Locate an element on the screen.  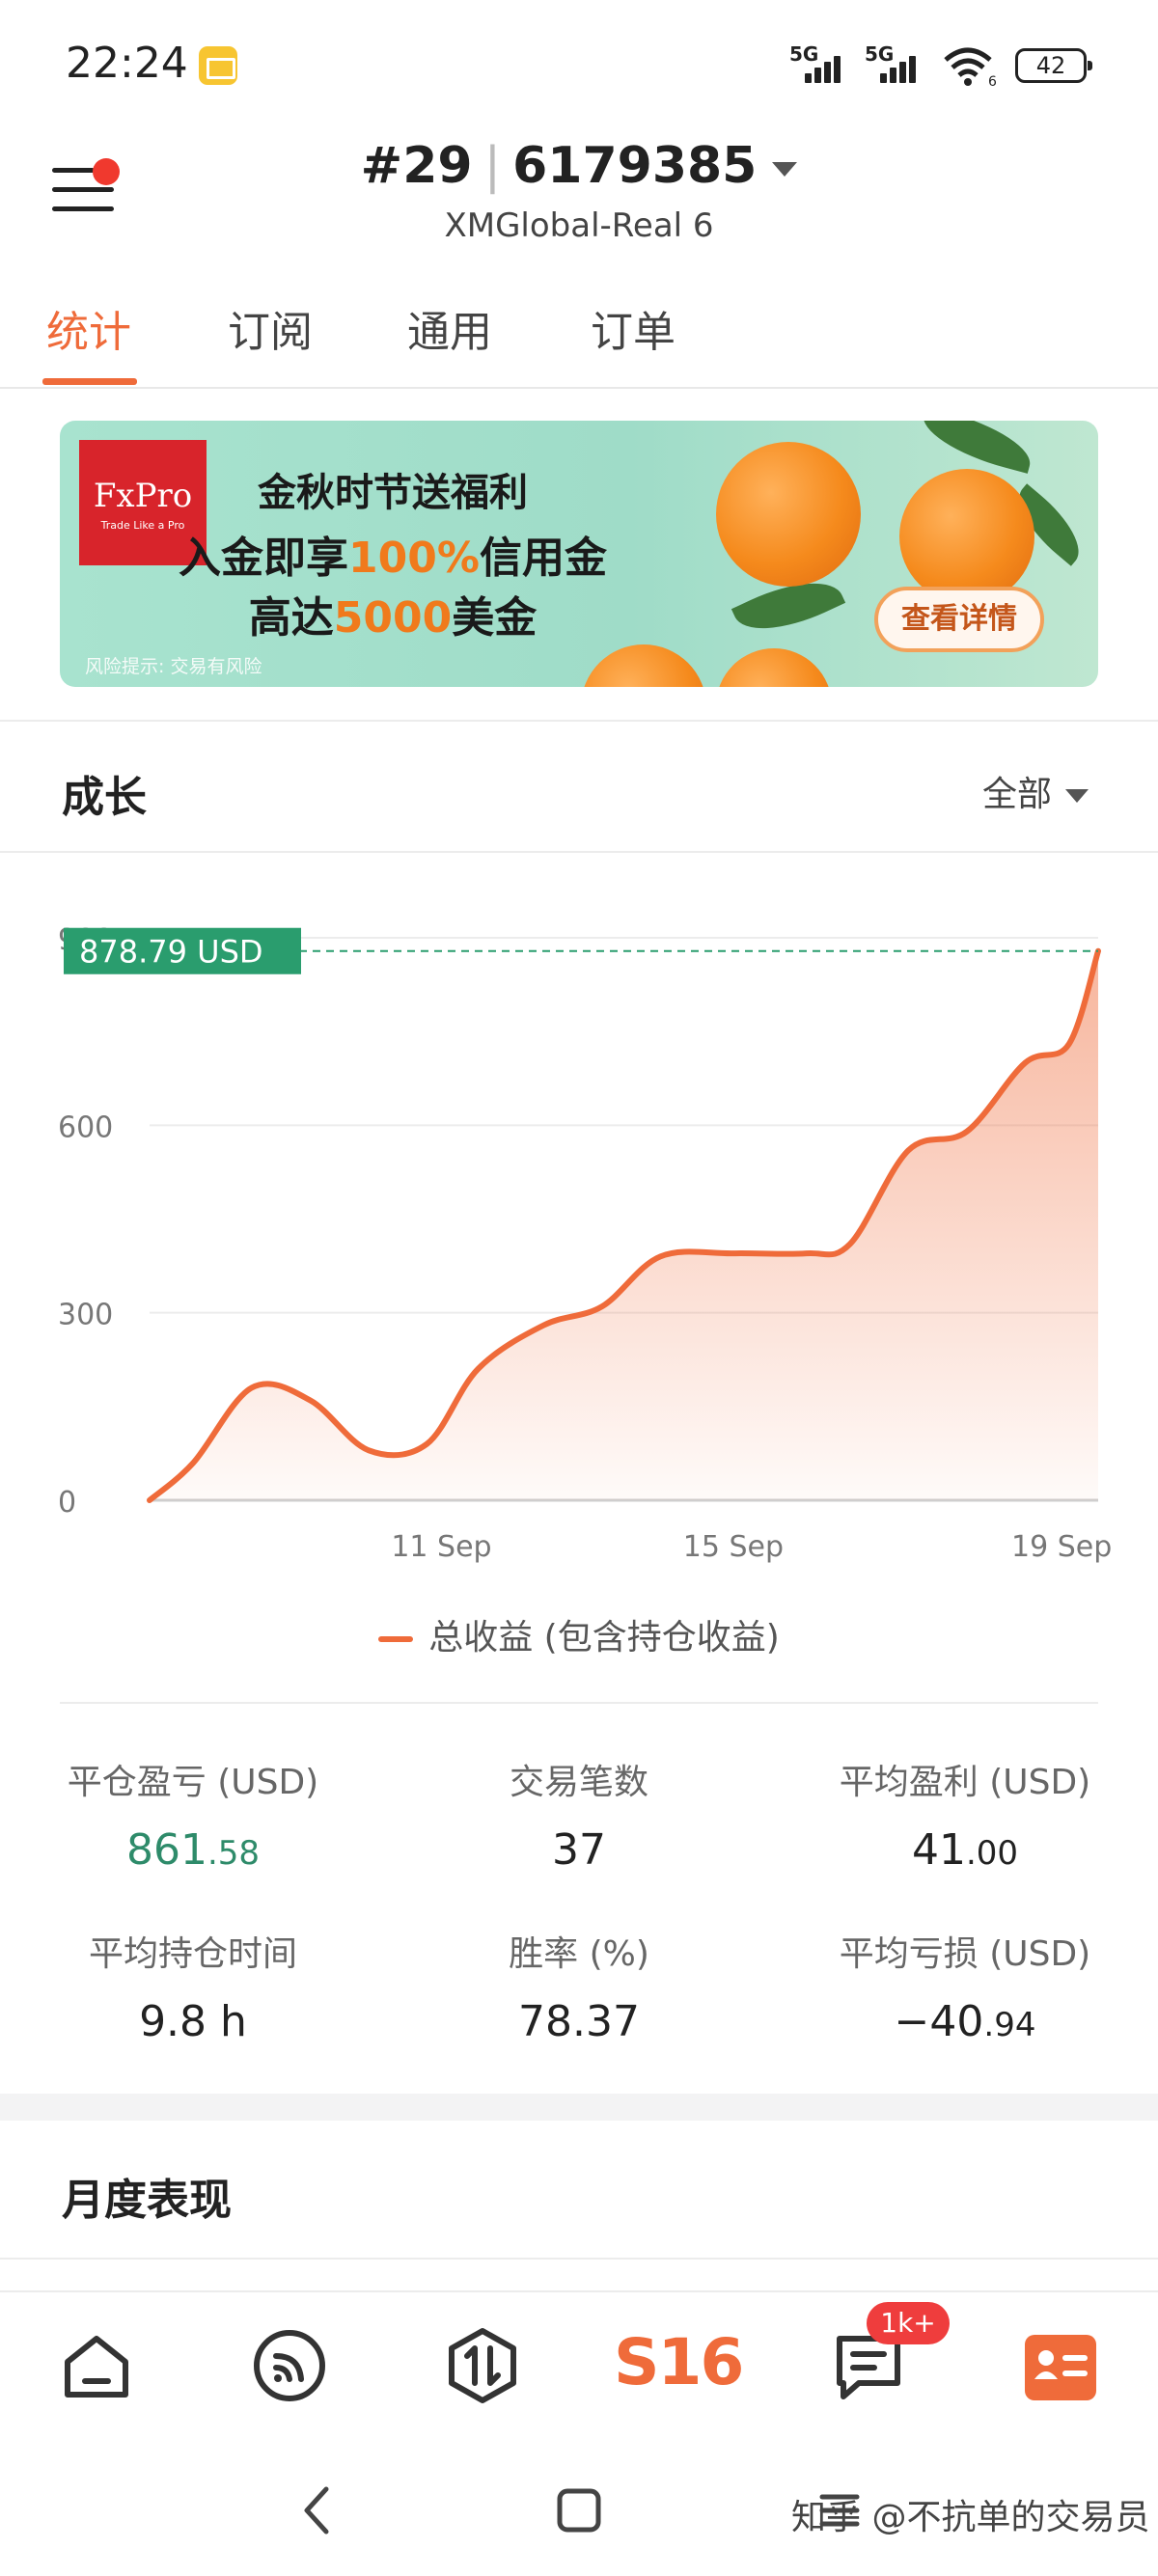
home-square-icon is located at coordinates (579, 2510).